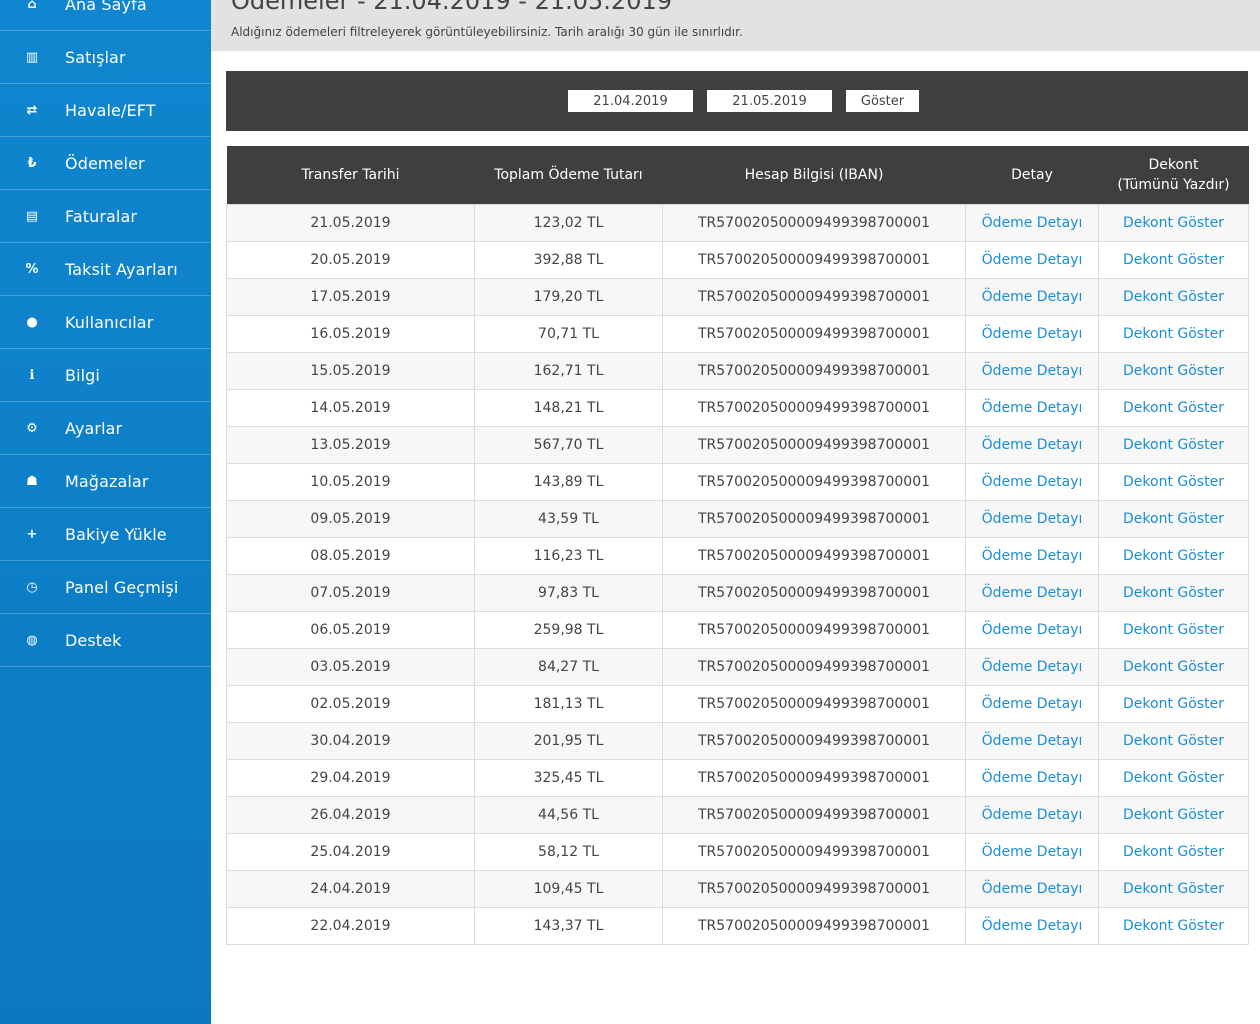 This screenshot has width=1260, height=1024. I want to click on print-all-link: (Tümünü Yazdır), so click(1174, 185).